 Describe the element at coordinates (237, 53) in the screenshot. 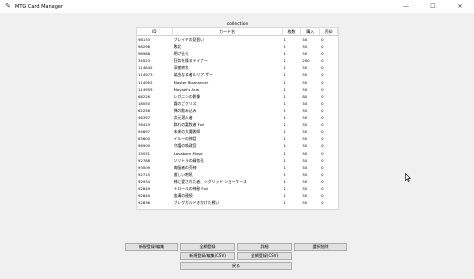

I see `table-row: 98988 明け仕え 1 50 0` at that location.